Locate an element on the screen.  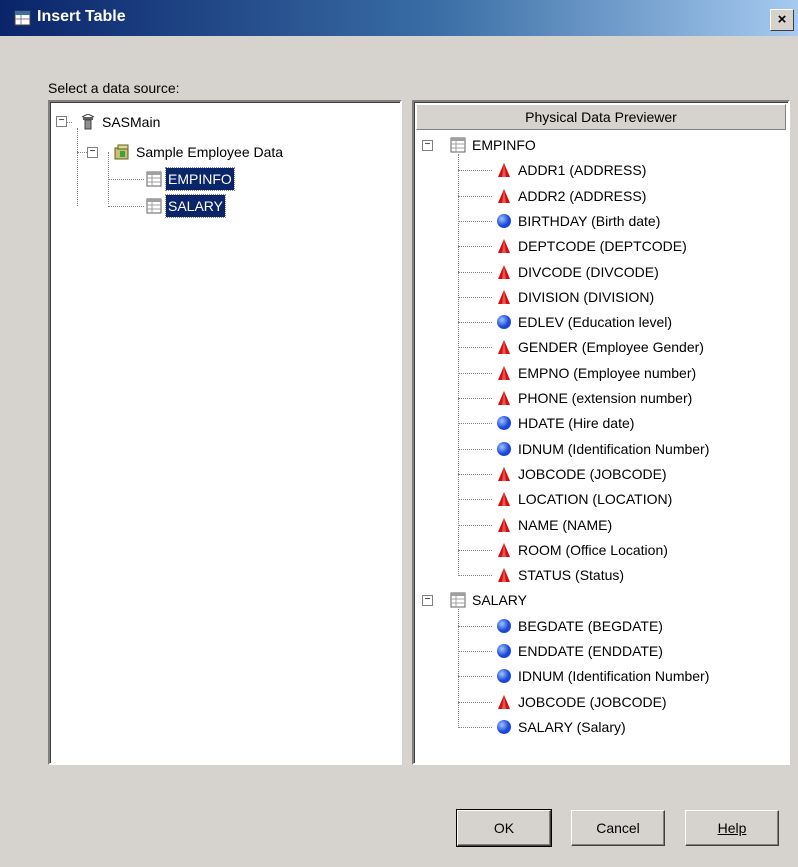
column-label: DEPTCODE (DEPTCODE) is located at coordinates (602, 246).